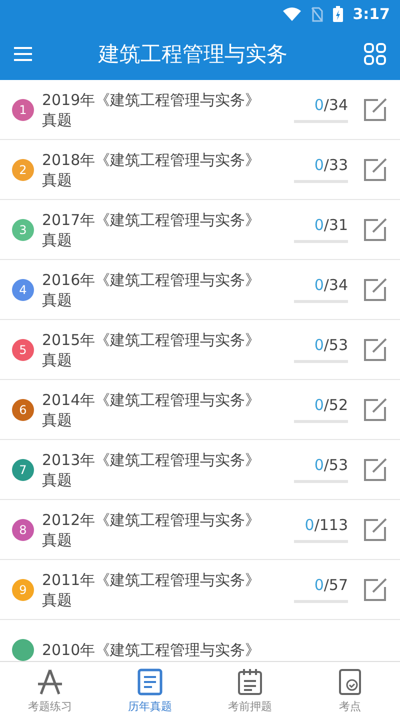 The image size is (400, 720). I want to click on progress-count: 0/57, so click(331, 585).